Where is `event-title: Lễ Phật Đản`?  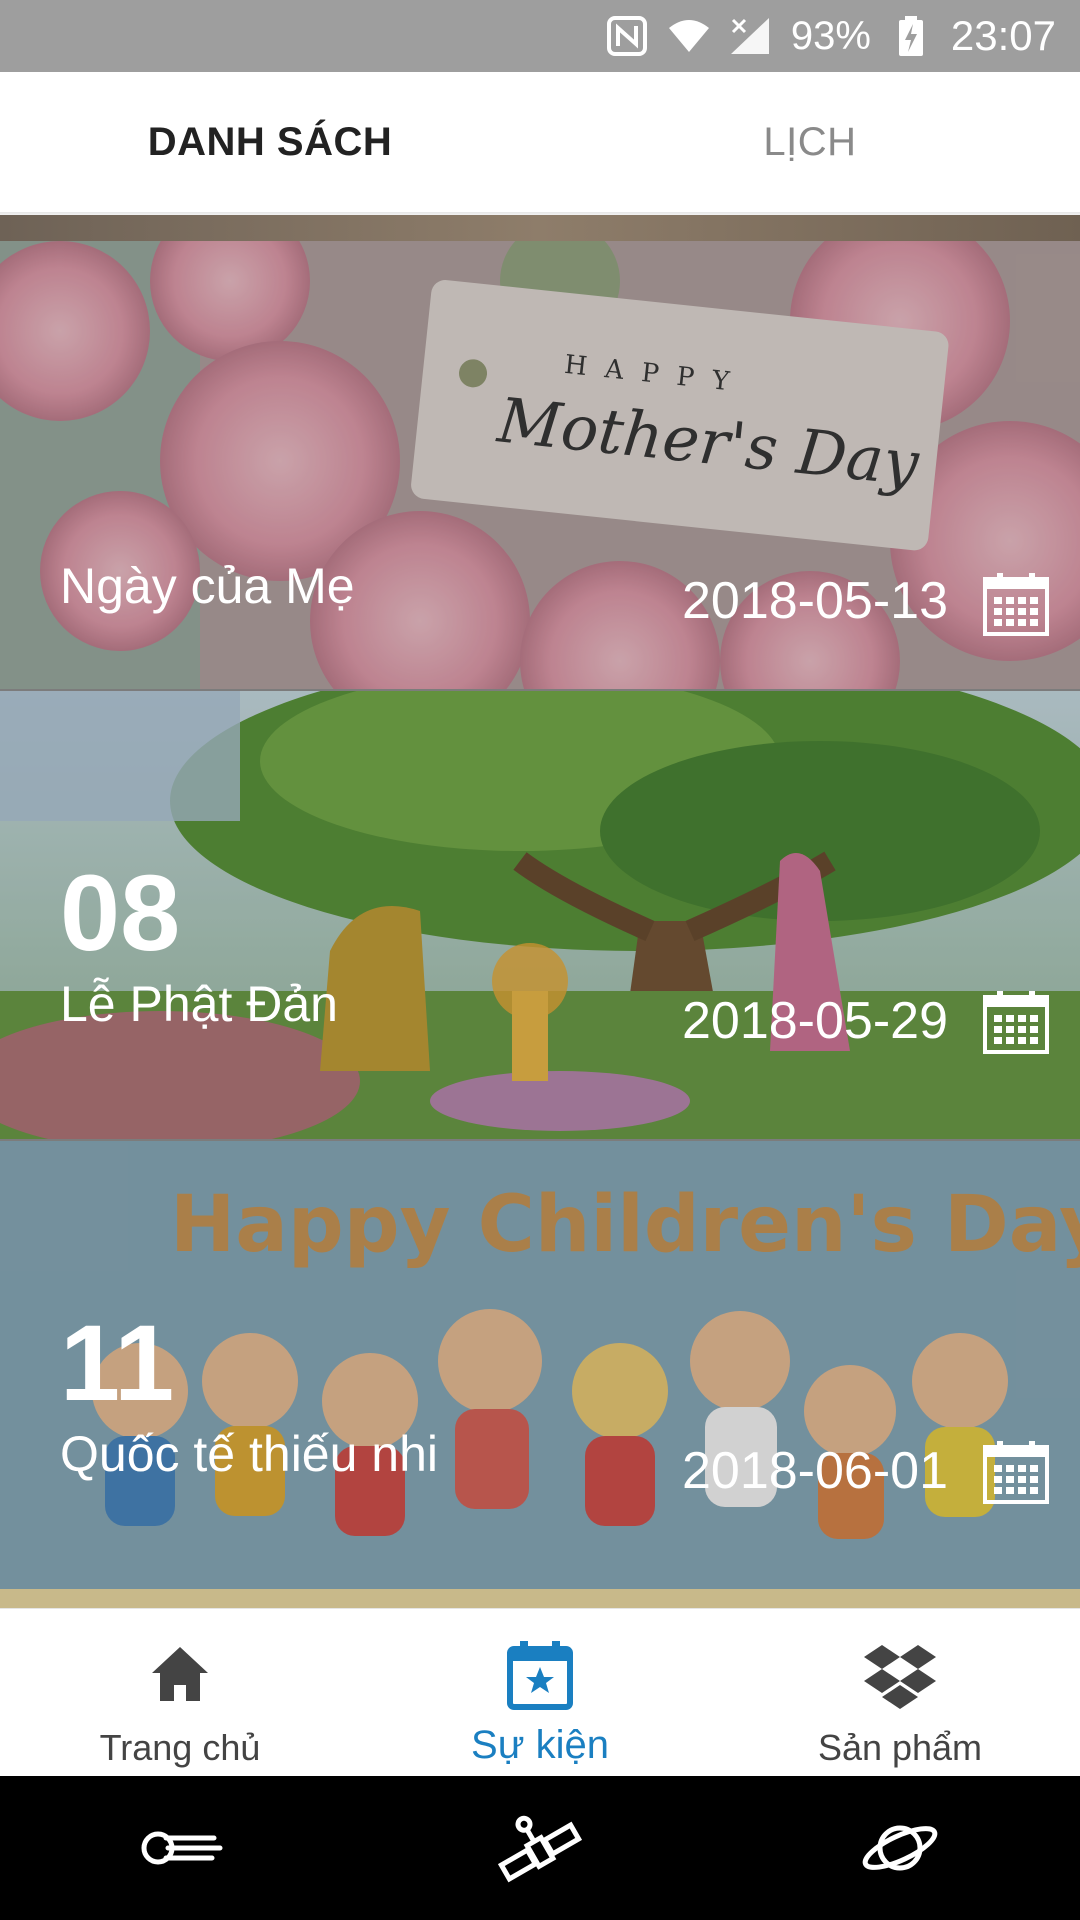 event-title: Lễ Phật Đản is located at coordinates (199, 1004).